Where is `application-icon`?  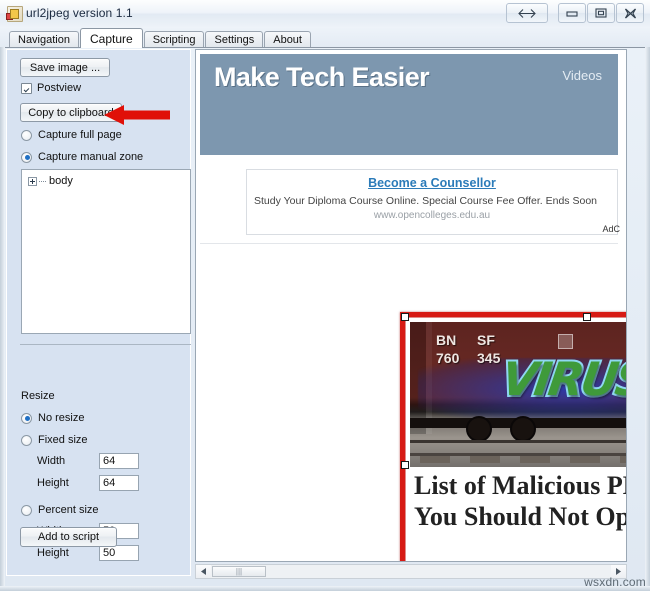 application-icon is located at coordinates (14, 14).